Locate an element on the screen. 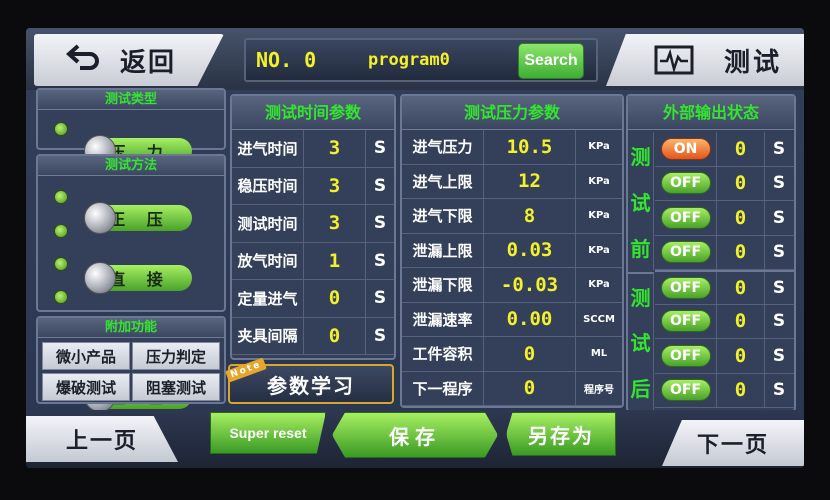 This screenshot has width=830, height=500. pressure-param-label: 泄漏速率 is located at coordinates (443, 319).